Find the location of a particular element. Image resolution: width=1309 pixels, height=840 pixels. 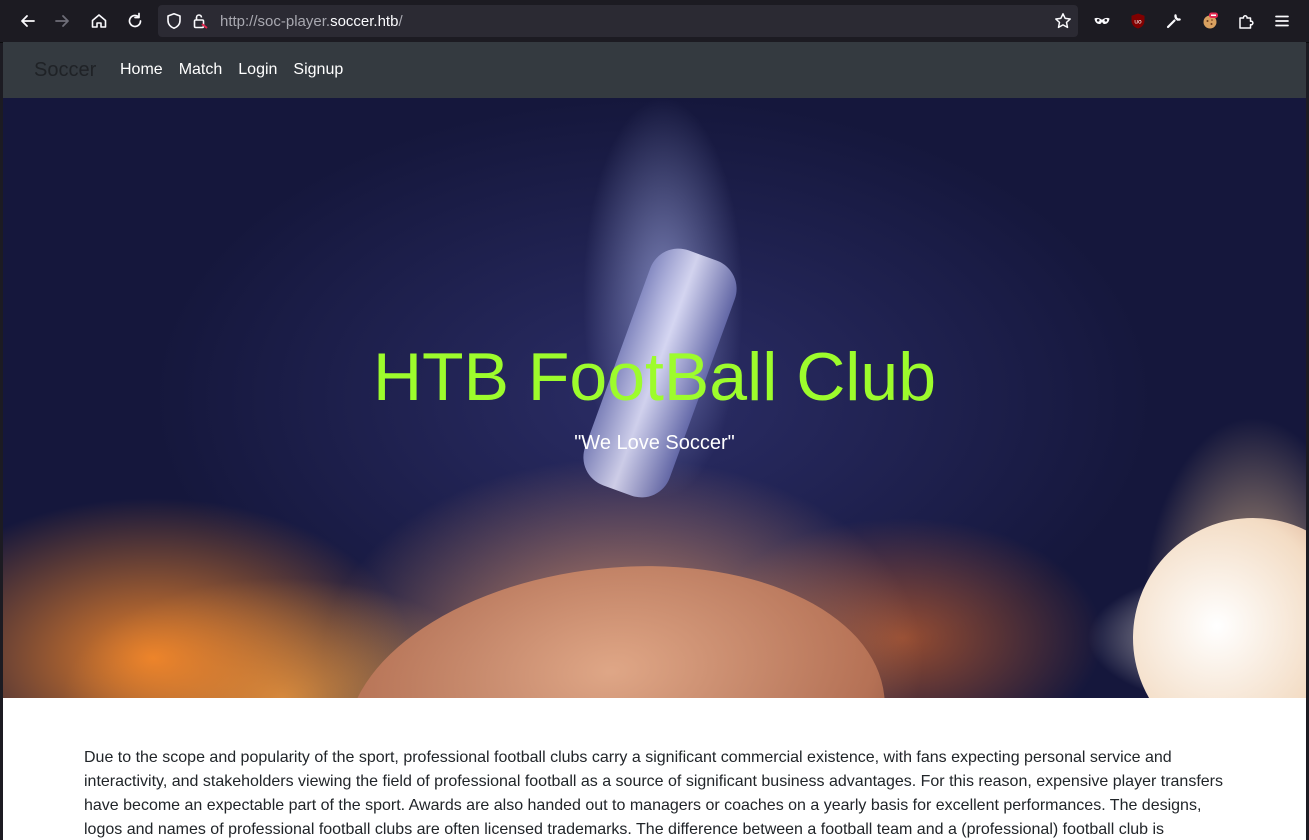

cookie-icon is located at coordinates (1210, 21).